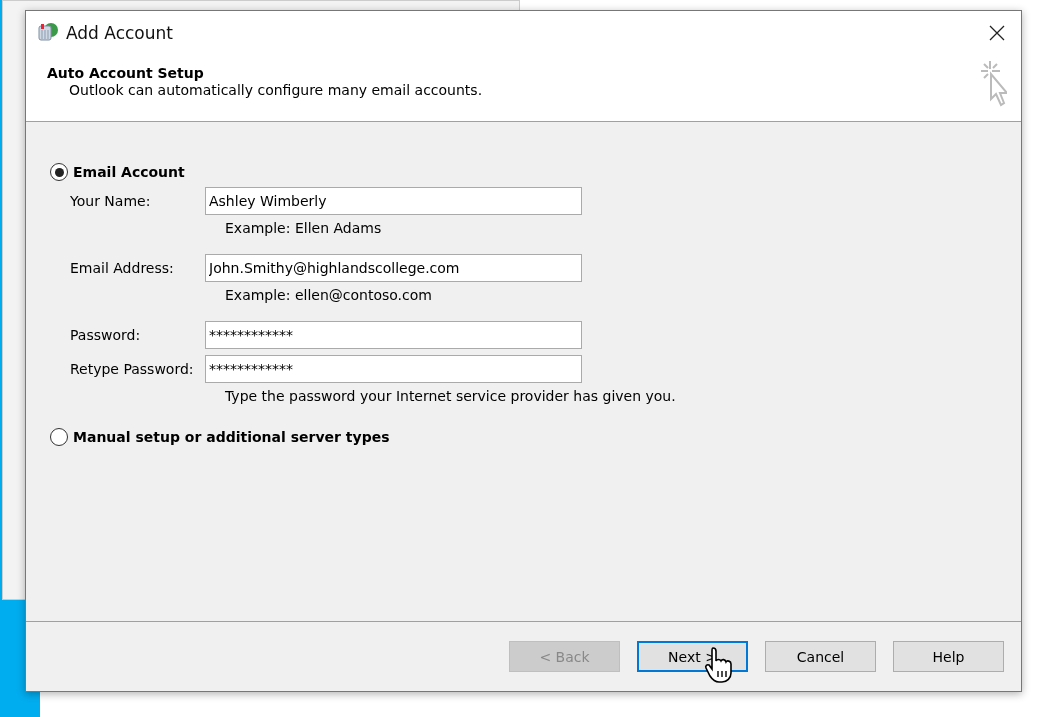  What do you see at coordinates (132, 369) in the screenshot?
I see `field-label: Retype Password:` at bounding box center [132, 369].